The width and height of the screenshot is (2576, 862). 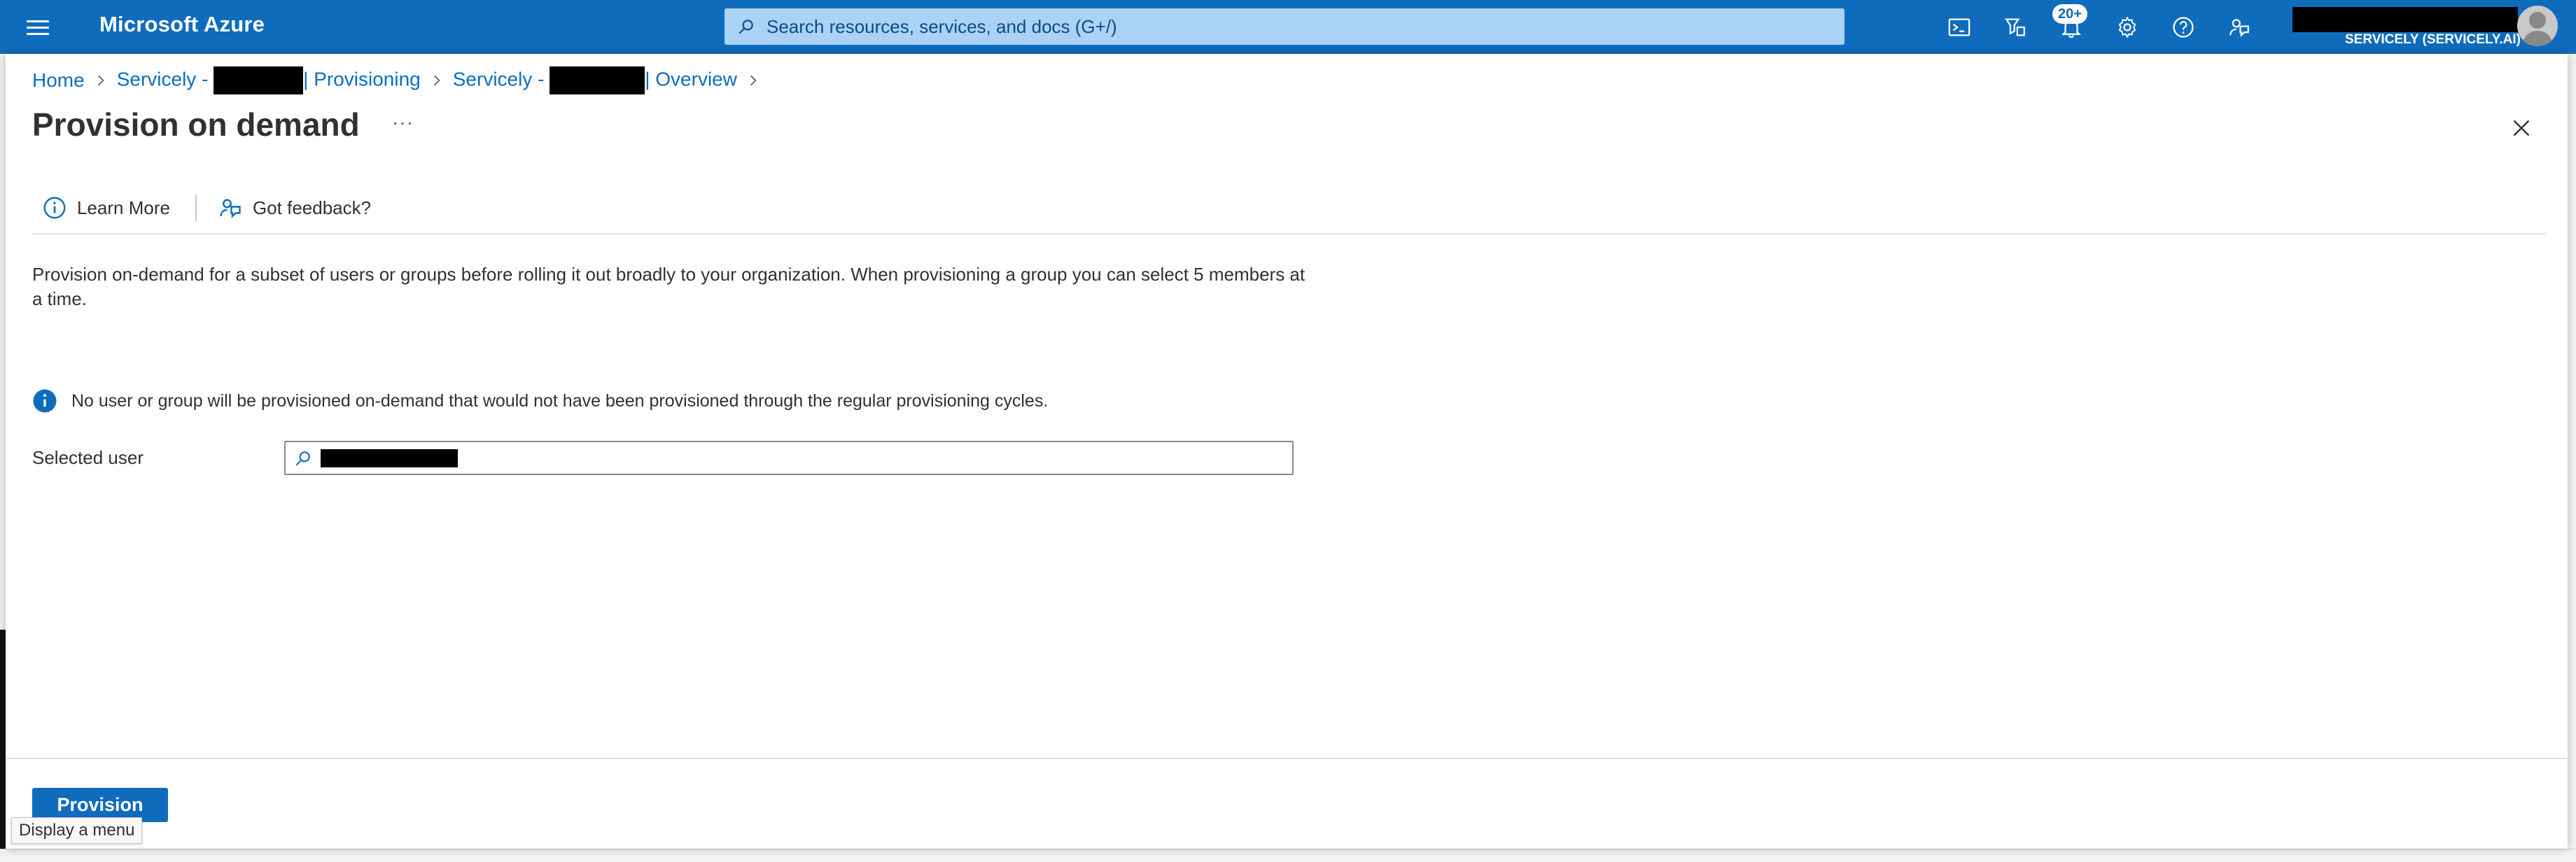 I want to click on got-feedback-button: Got feedback?, so click(x=294, y=207).